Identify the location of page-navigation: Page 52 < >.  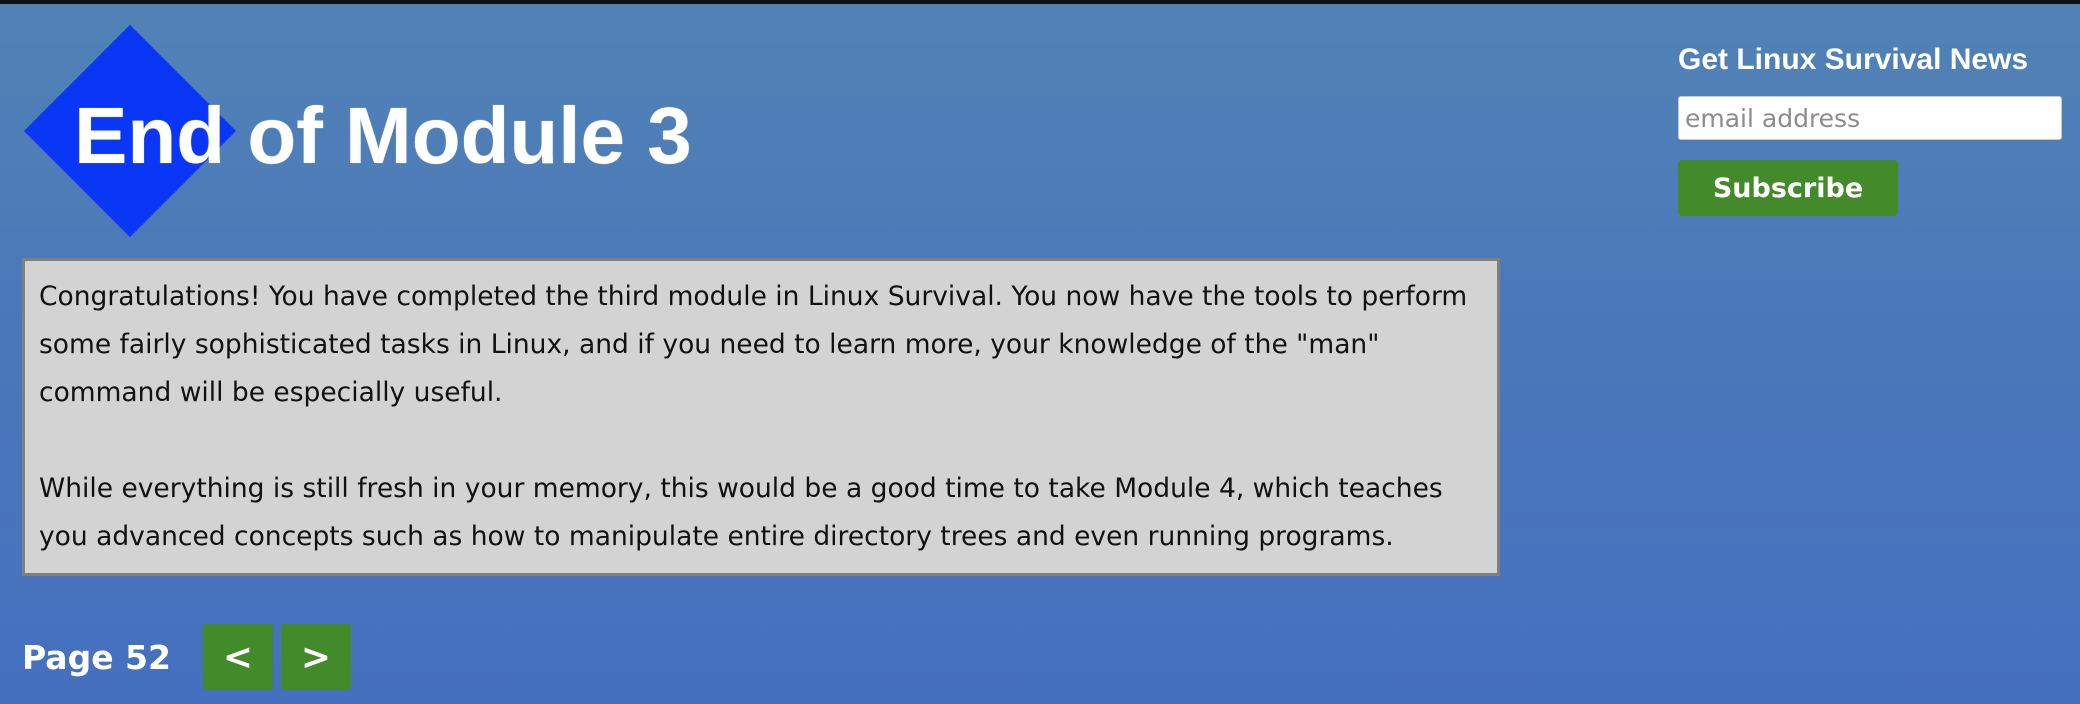
(190, 657).